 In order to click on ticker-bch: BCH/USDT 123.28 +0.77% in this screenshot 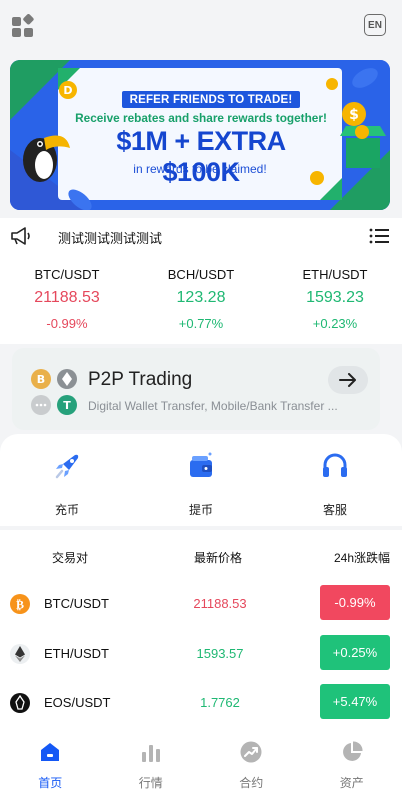, I will do `click(201, 299)`.